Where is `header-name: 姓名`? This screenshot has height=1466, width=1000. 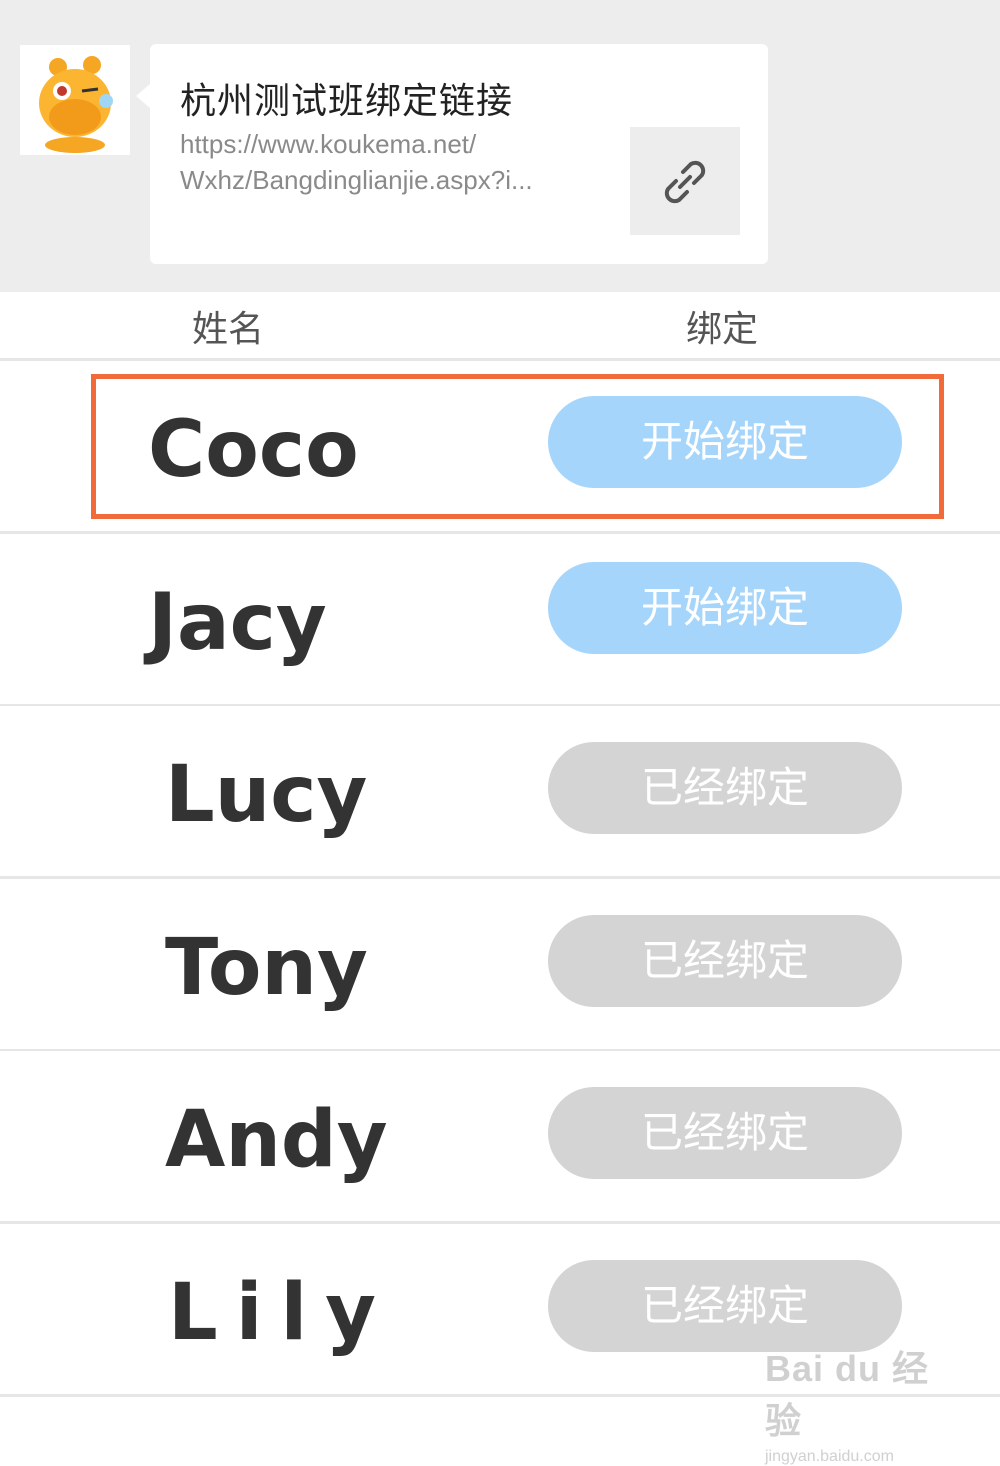
header-name: 姓名 is located at coordinates (228, 329).